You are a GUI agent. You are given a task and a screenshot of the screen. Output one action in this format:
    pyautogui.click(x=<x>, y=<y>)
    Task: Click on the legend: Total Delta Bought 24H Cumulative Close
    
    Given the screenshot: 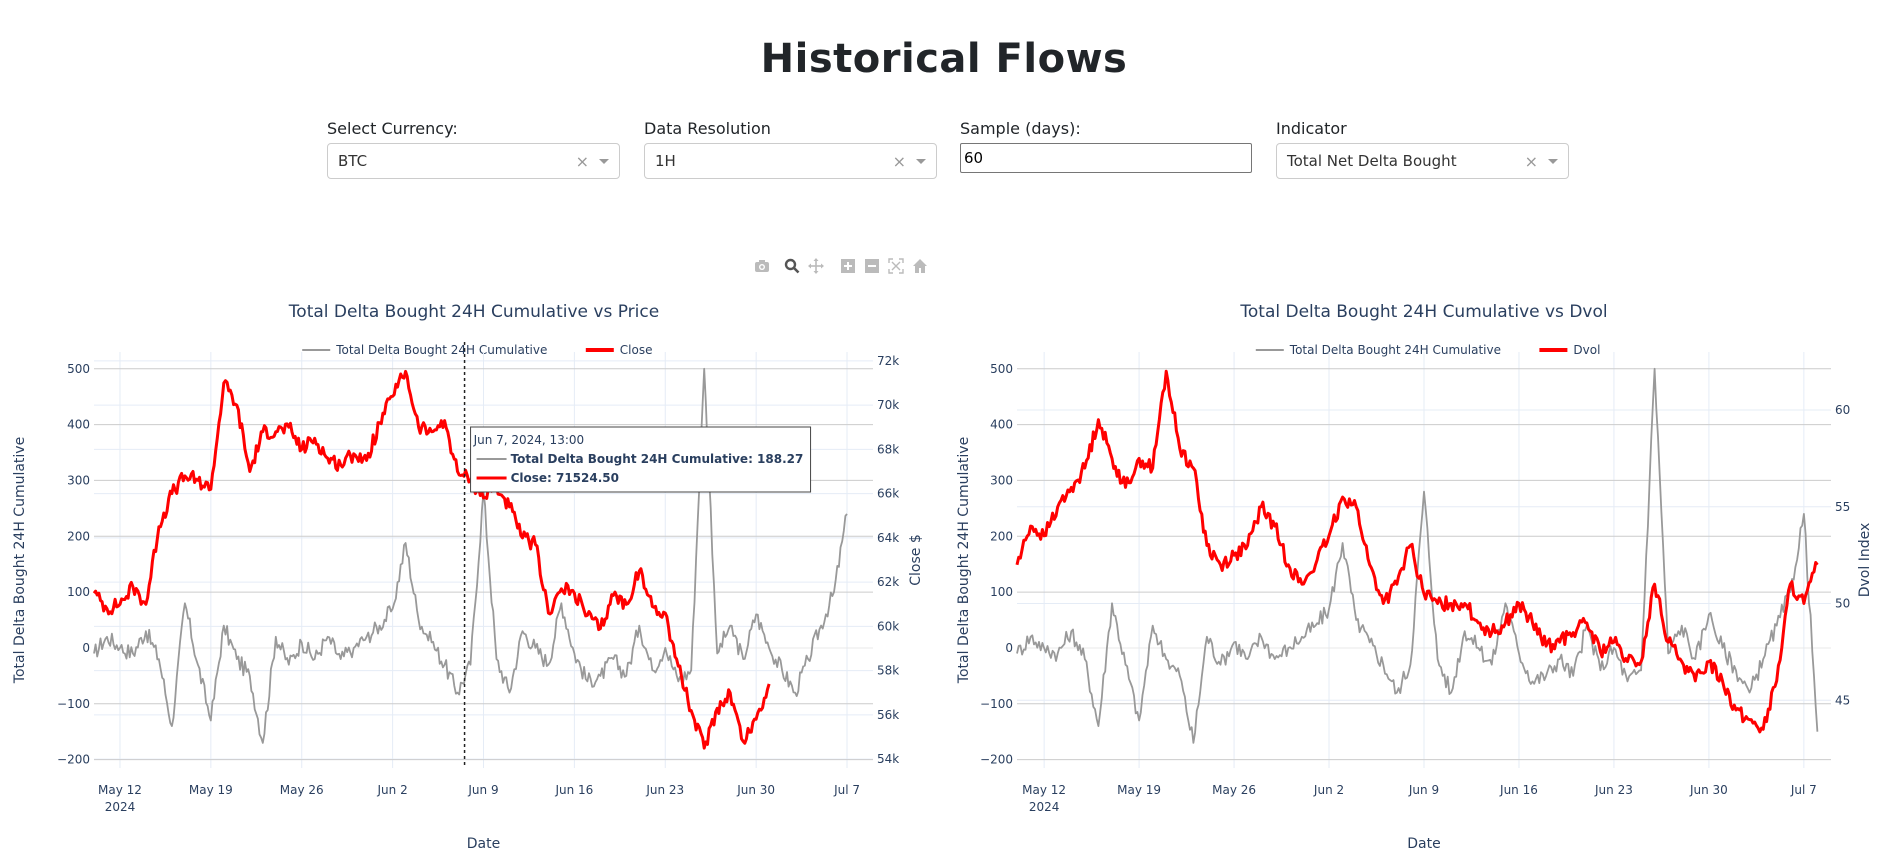 What is the action you would take?
    pyautogui.click(x=477, y=350)
    